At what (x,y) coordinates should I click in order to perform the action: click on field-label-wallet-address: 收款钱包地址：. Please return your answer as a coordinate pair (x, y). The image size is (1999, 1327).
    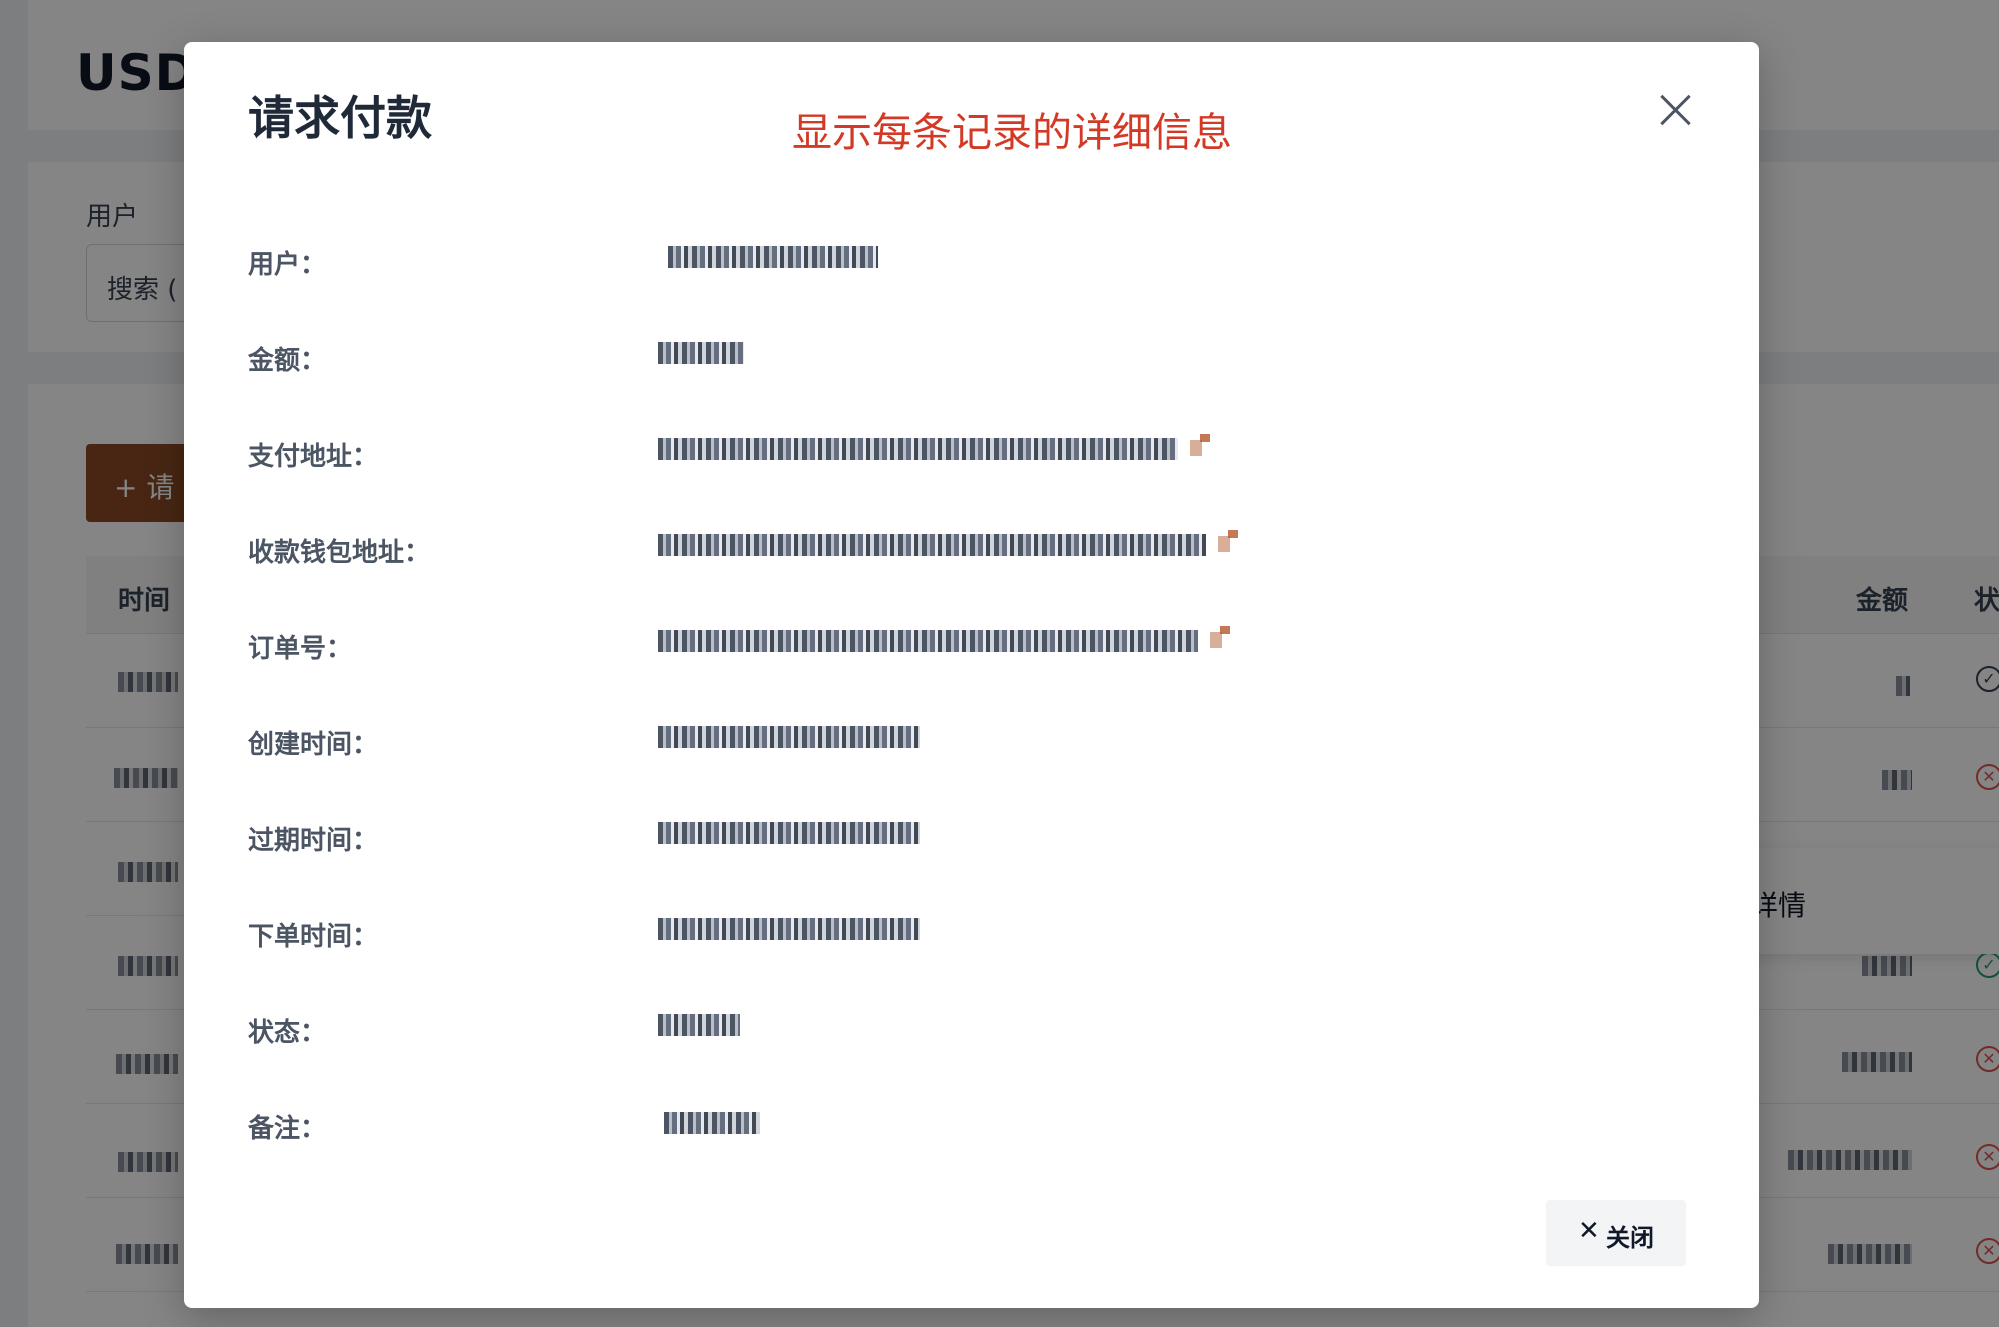
    Looking at the image, I should click on (339, 553).